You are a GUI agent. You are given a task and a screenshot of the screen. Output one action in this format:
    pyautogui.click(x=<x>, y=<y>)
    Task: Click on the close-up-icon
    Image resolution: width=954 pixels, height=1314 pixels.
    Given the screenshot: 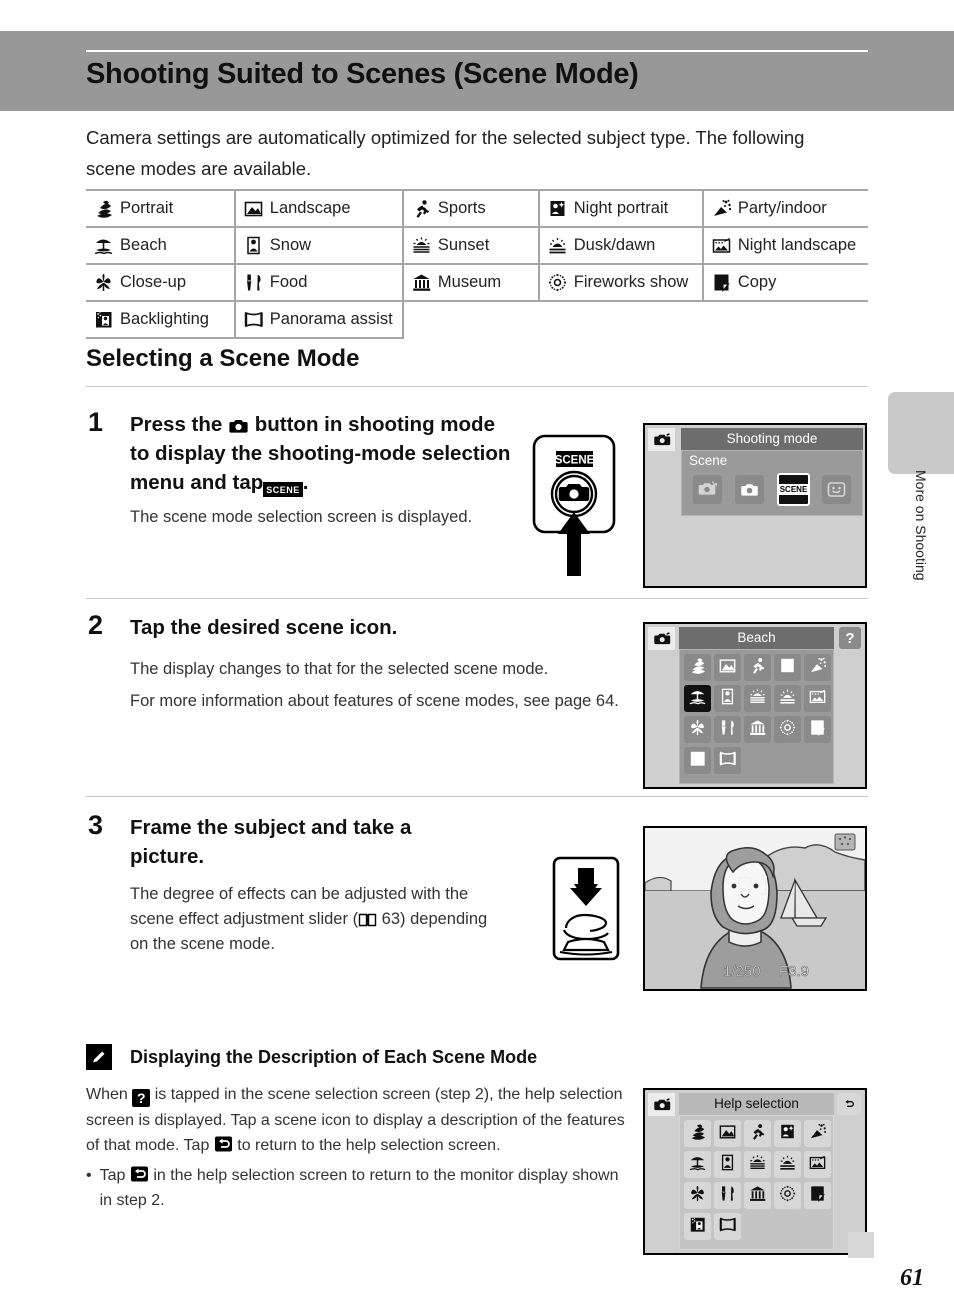 What is the action you would take?
    pyautogui.click(x=697, y=1196)
    